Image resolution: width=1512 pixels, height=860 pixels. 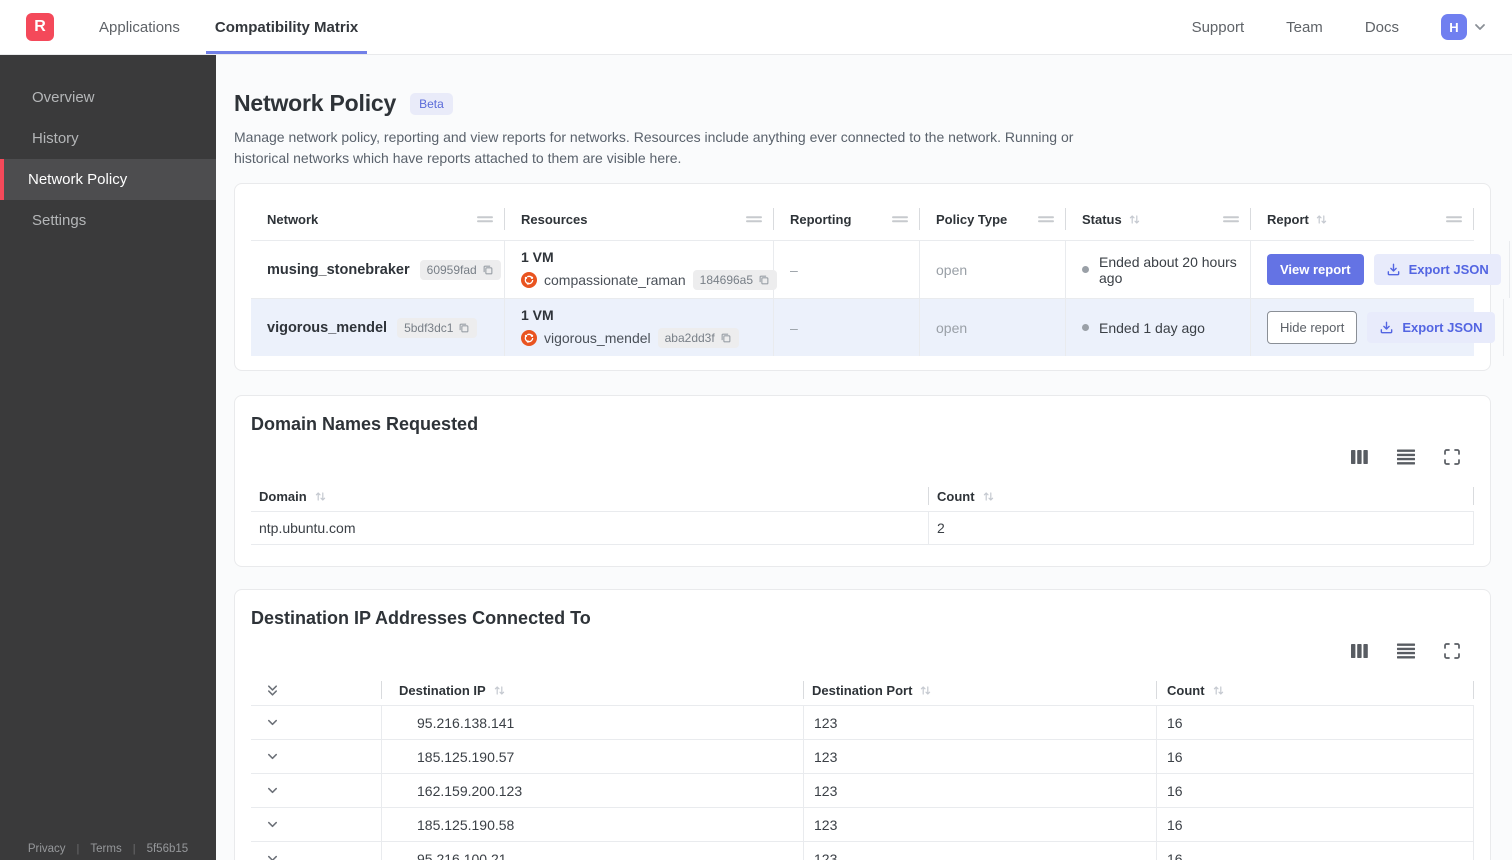 I want to click on destination-table-row: 185.125.190.58 123 16, so click(x=862, y=824).